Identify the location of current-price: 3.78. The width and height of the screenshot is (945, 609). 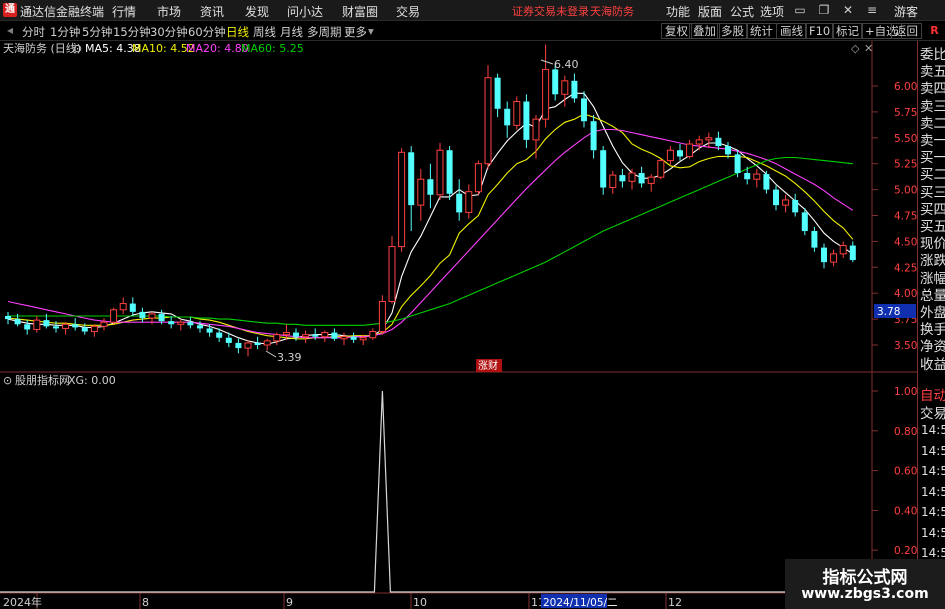
(888, 312).